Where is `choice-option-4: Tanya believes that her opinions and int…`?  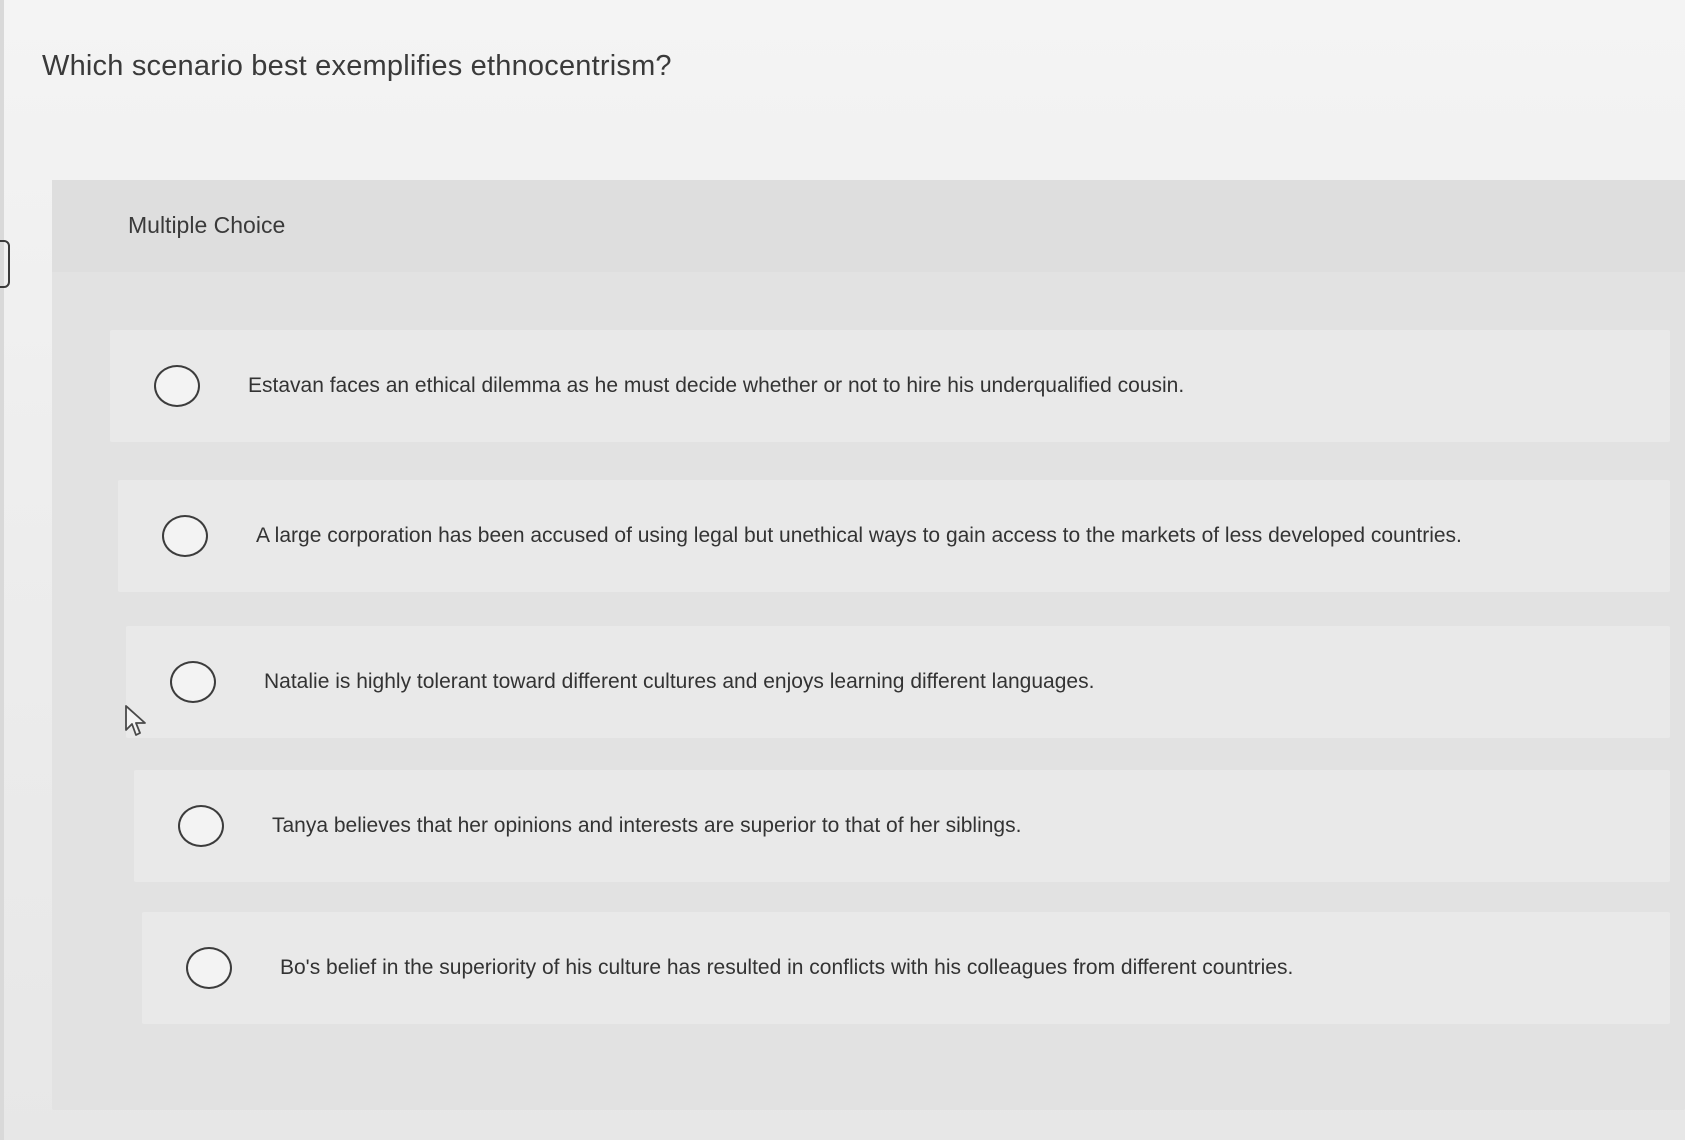
choice-option-4: Tanya believes that her opinions and int… is located at coordinates (902, 826).